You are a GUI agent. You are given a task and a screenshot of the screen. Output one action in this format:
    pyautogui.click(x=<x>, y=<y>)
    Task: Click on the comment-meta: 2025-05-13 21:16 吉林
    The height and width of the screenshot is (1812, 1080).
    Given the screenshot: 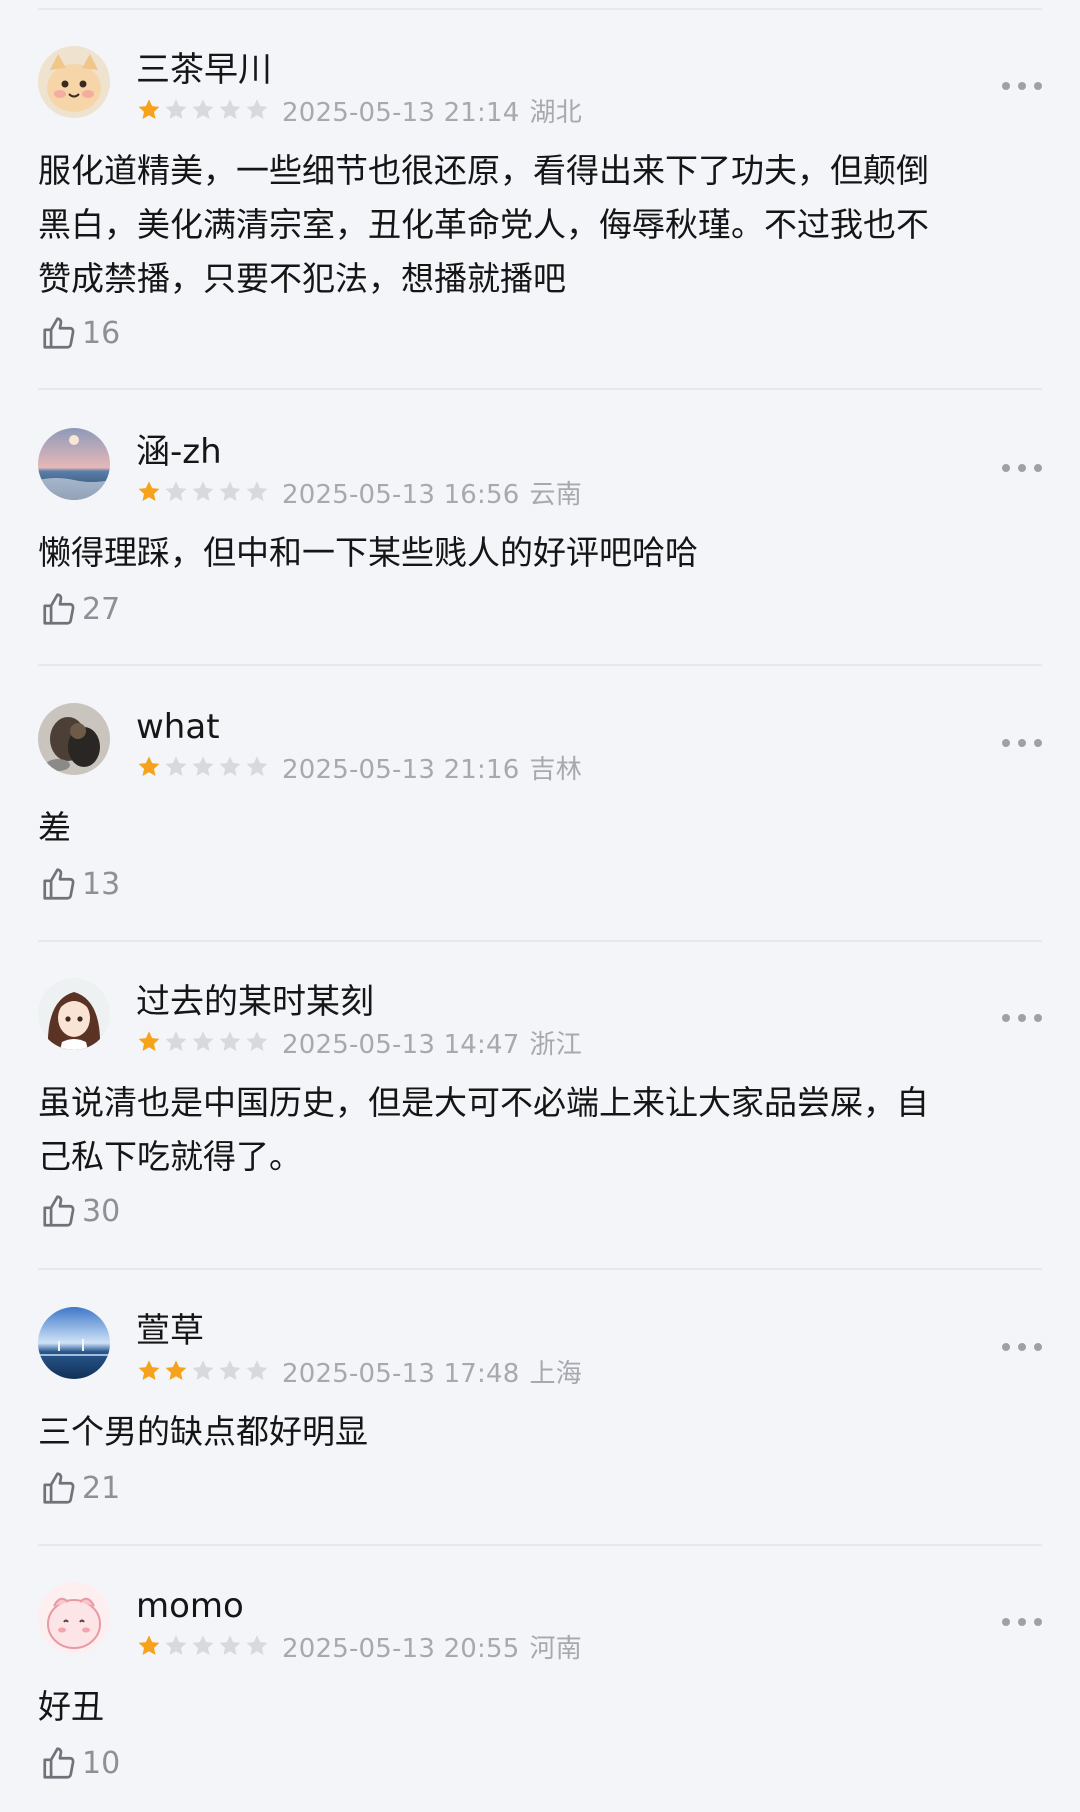 What is the action you would take?
    pyautogui.click(x=359, y=768)
    